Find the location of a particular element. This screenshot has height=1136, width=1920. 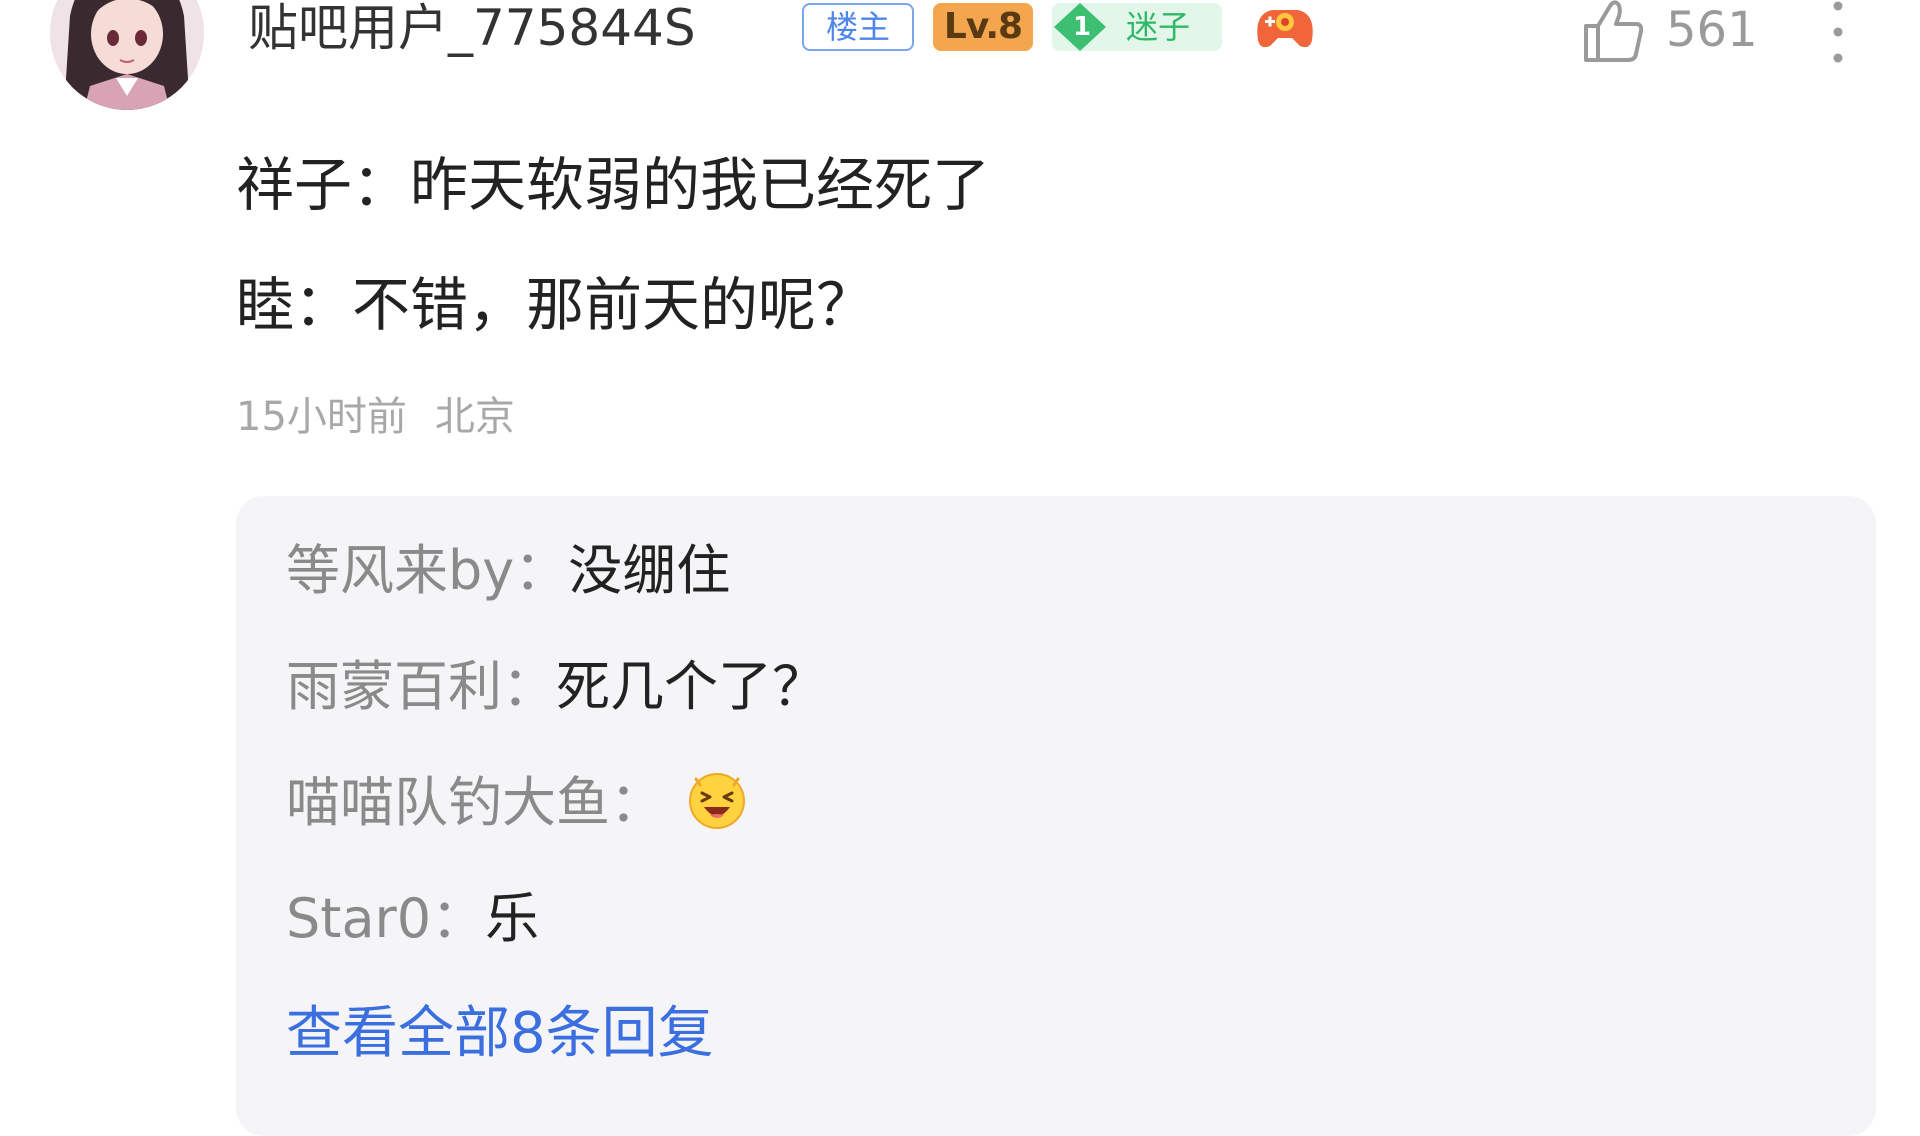

reply-author: Star0 is located at coordinates (358, 918).